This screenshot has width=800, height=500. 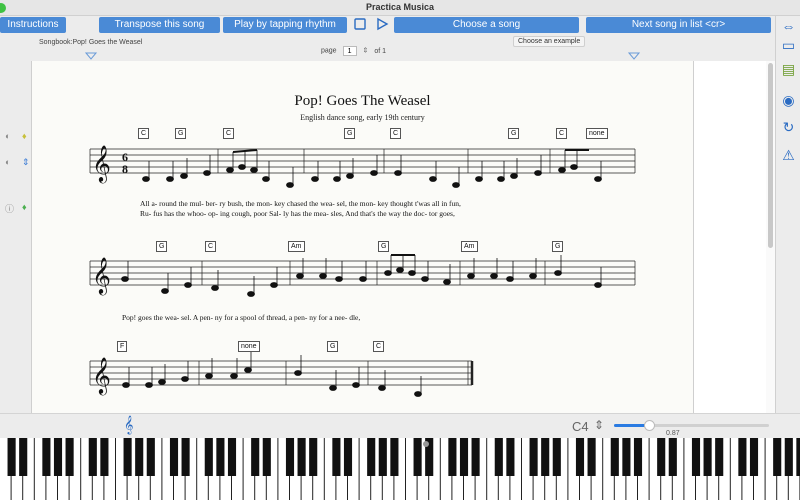 What do you see at coordinates (599, 425) in the screenshot?
I see `stepper-icon: ⇕` at bounding box center [599, 425].